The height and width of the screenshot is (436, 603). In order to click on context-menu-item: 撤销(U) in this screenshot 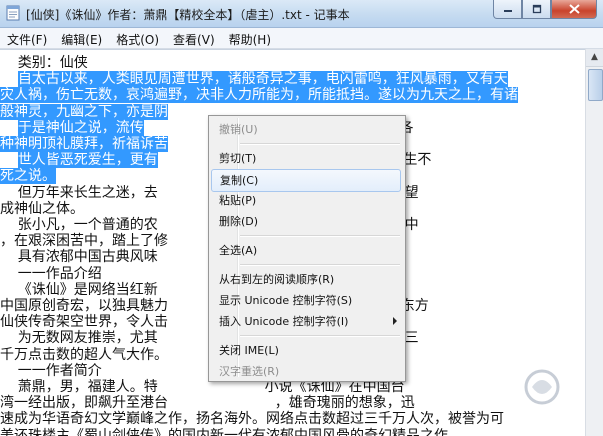, I will do `click(306, 129)`.